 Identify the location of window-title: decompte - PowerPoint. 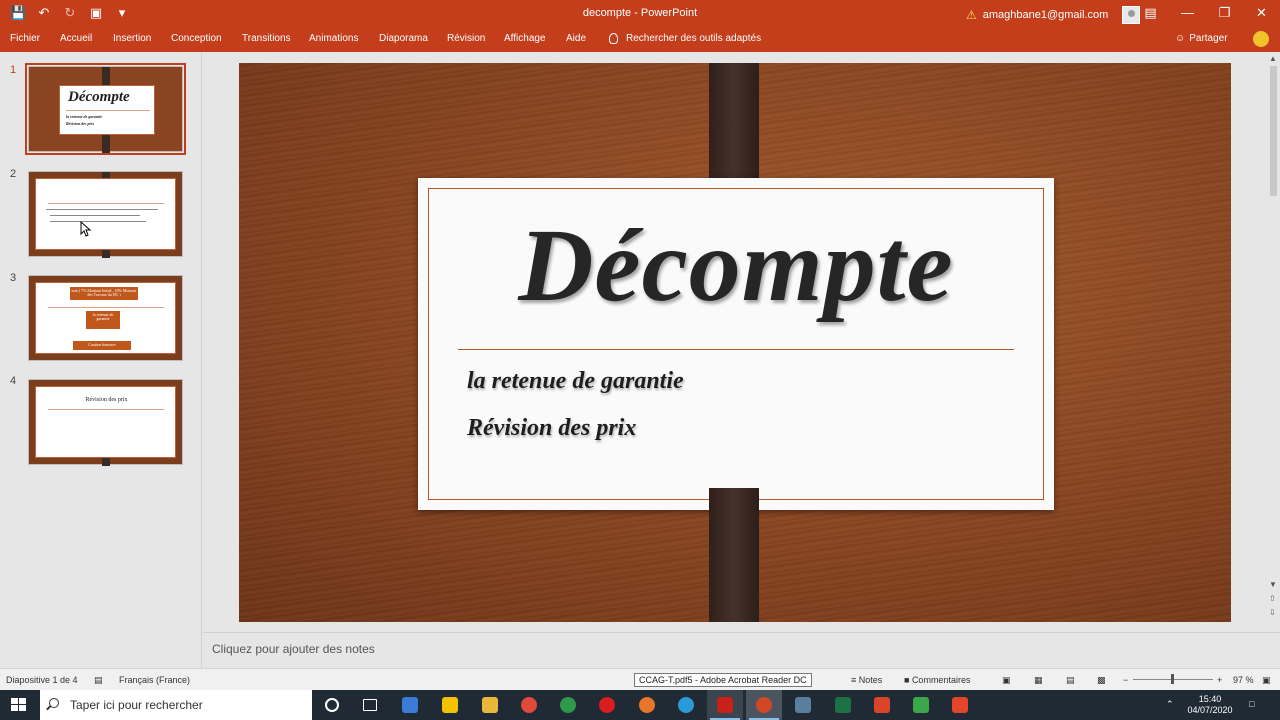
(640, 13).